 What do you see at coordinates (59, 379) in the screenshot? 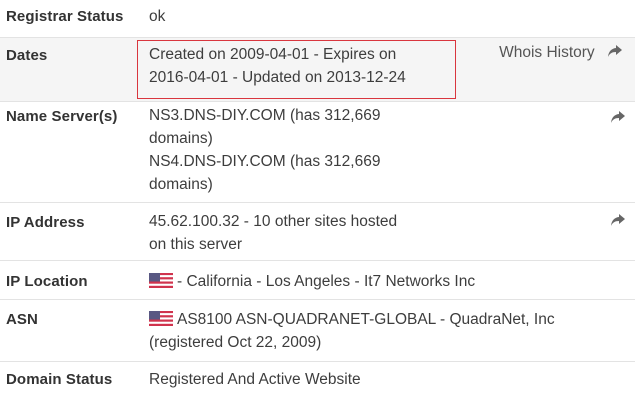
I see `domain-status-label: Domain Status` at bounding box center [59, 379].